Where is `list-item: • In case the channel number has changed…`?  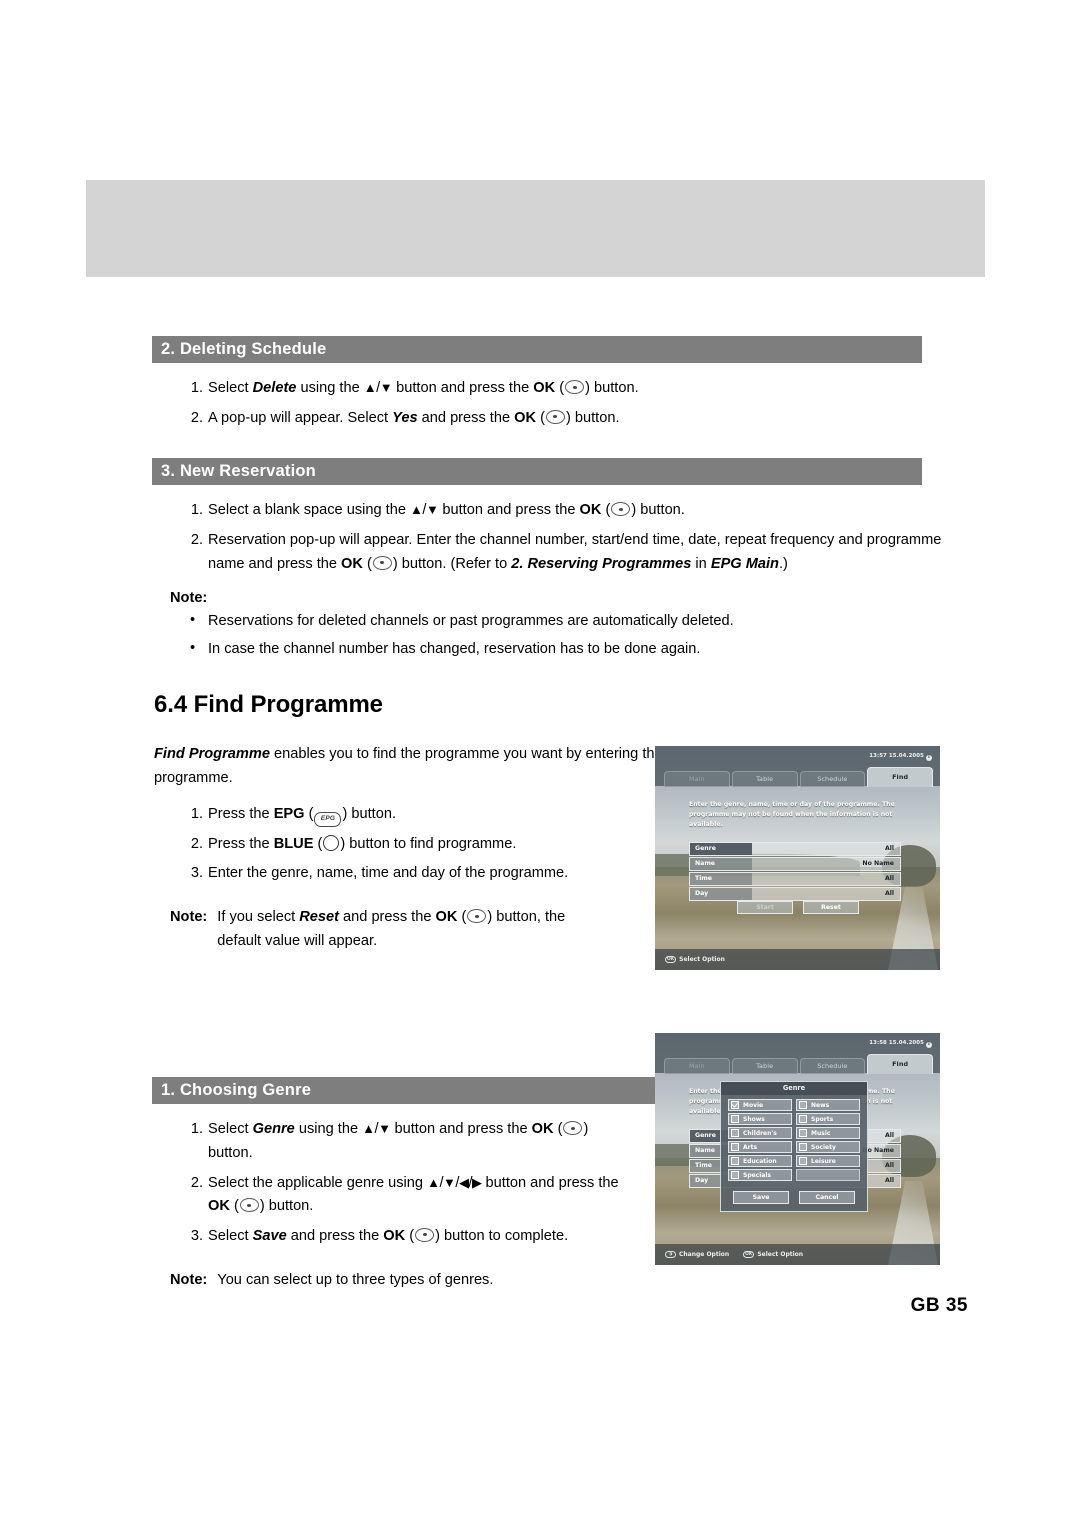
list-item: • In case the channel number has changed… is located at coordinates (547, 650).